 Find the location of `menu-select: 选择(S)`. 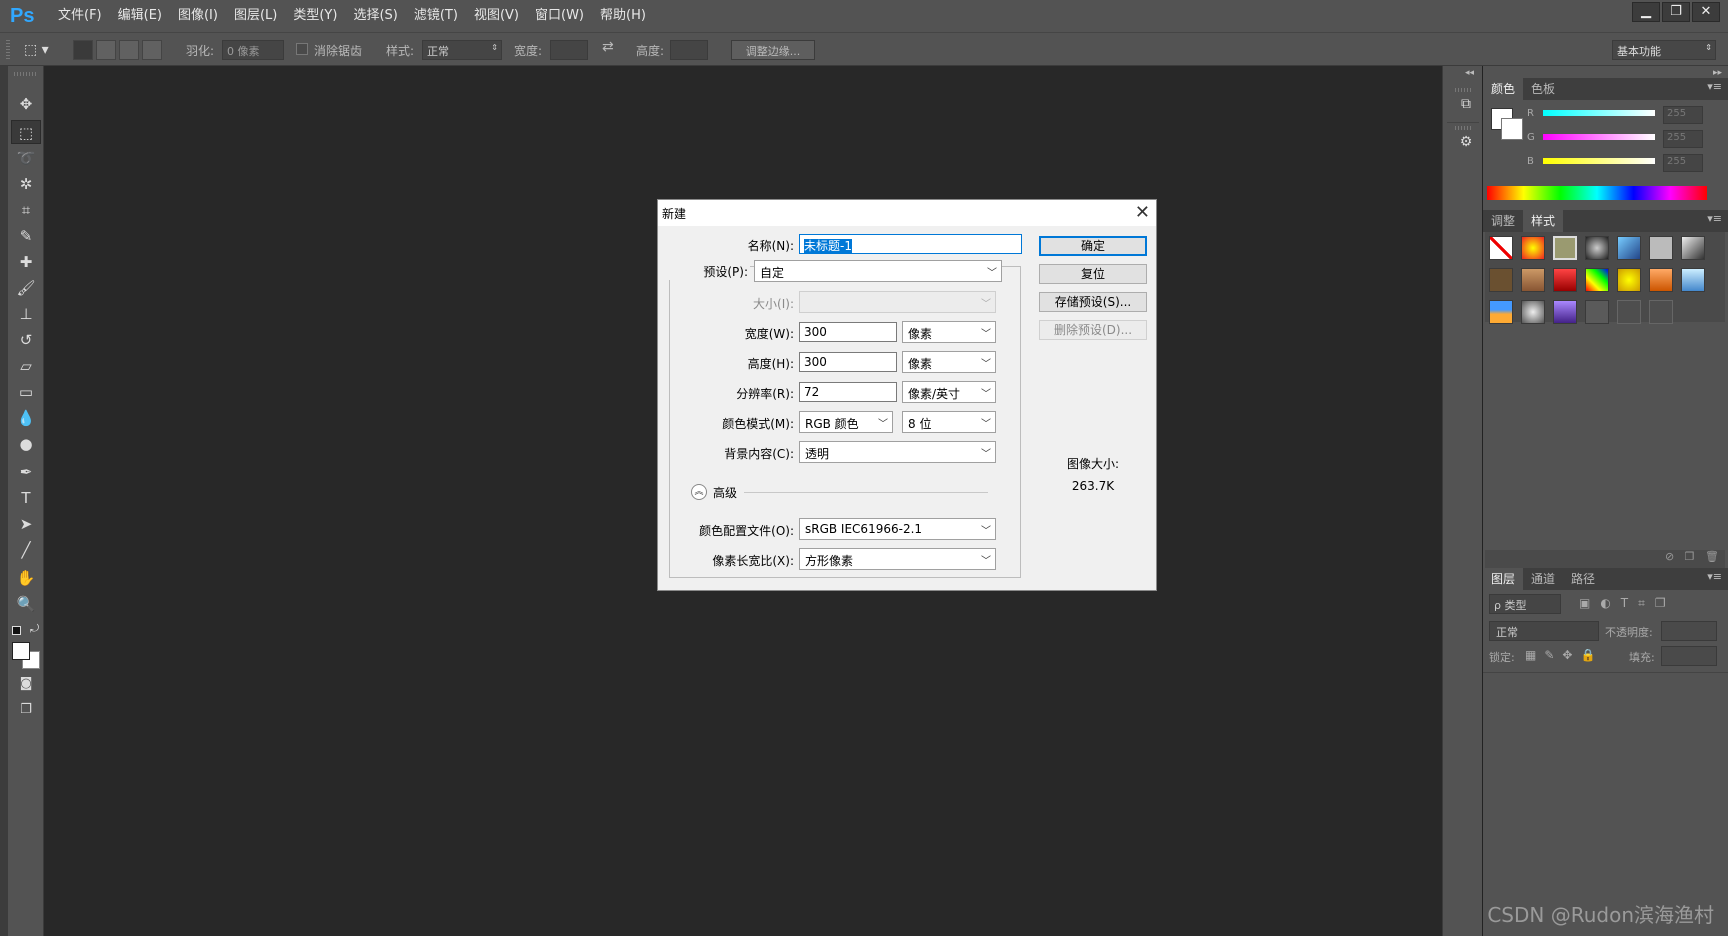

menu-select: 选择(S) is located at coordinates (375, 16).